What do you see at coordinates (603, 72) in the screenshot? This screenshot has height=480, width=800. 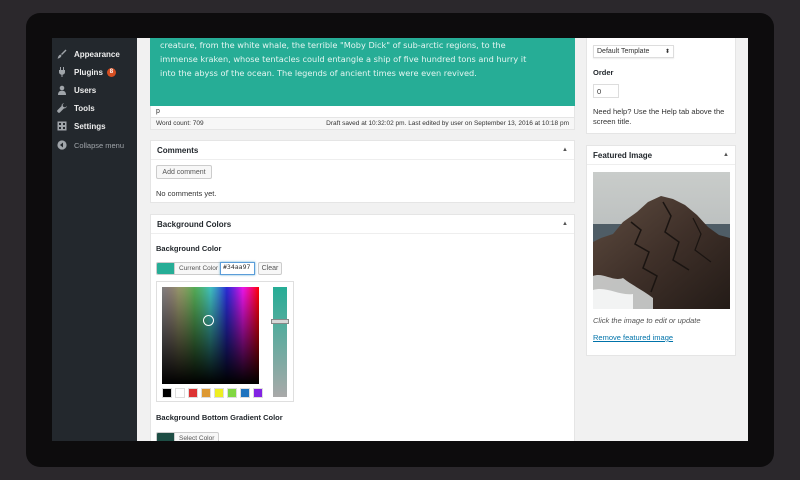 I see `order-label: Order` at bounding box center [603, 72].